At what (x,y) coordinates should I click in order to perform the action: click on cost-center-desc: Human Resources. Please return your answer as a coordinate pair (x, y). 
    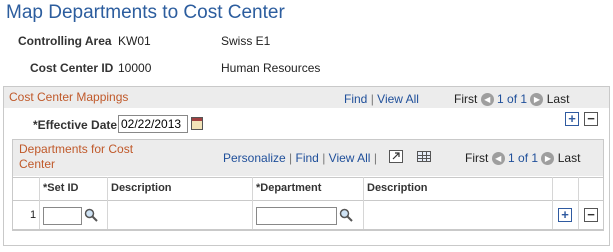
    Looking at the image, I should click on (271, 68).